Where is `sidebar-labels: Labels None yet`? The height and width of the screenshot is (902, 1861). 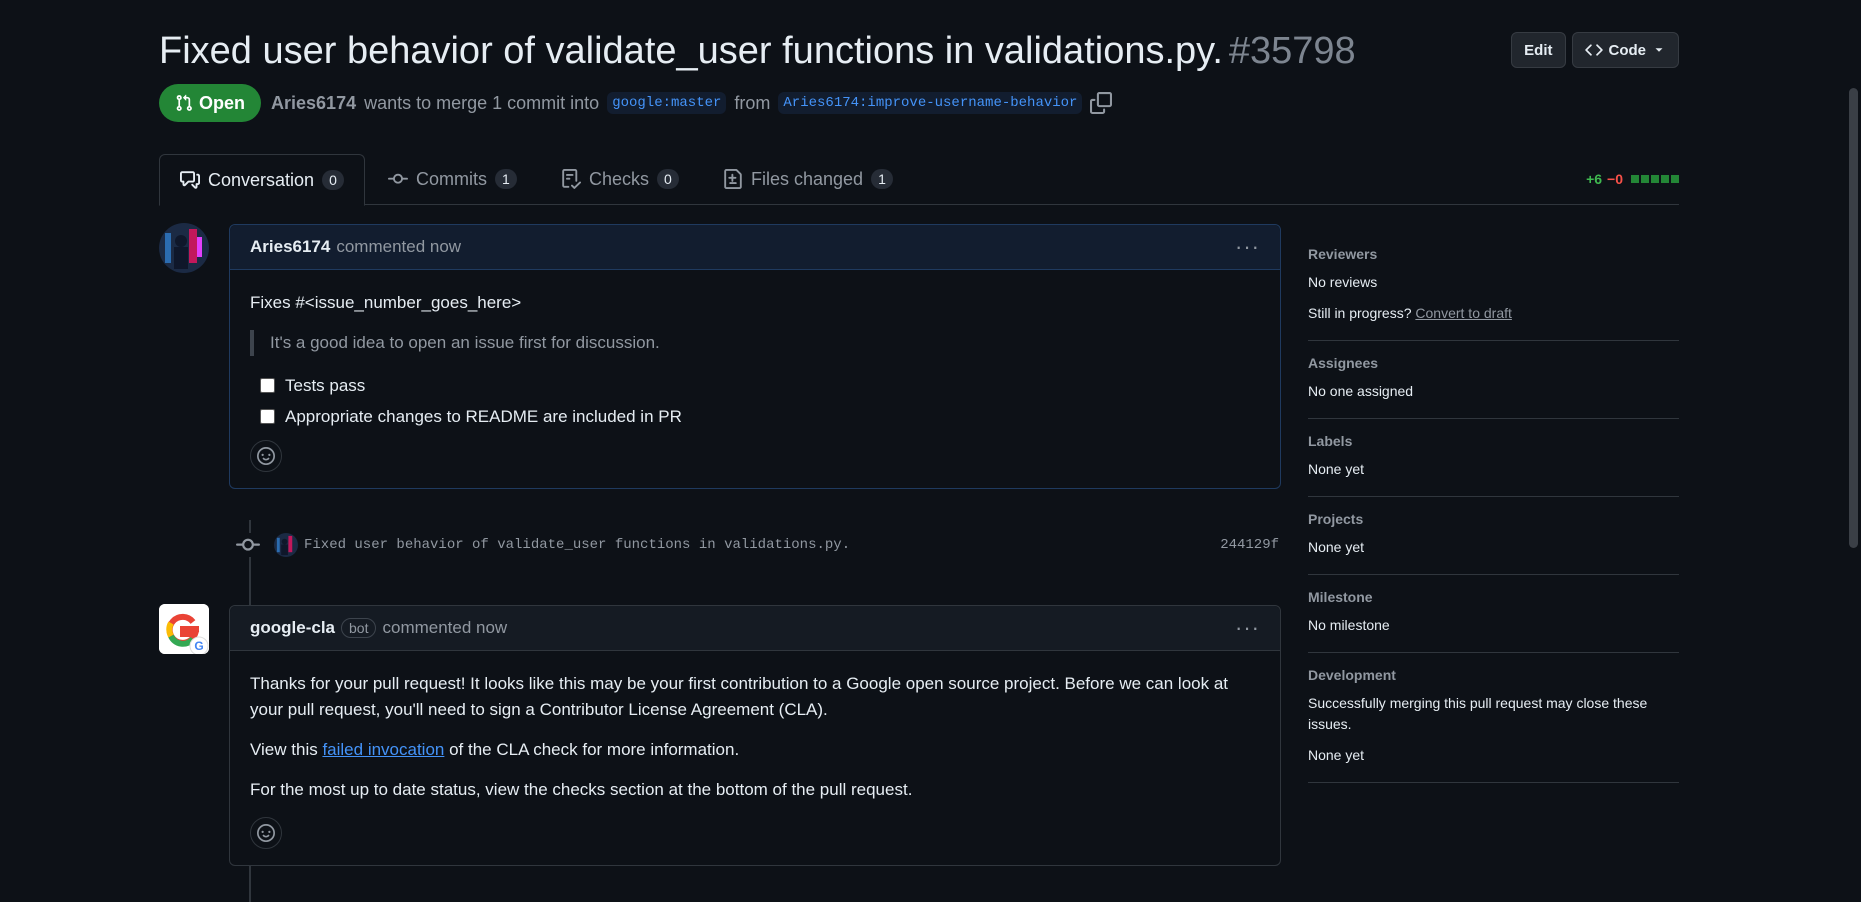 sidebar-labels: Labels None yet is located at coordinates (1493, 458).